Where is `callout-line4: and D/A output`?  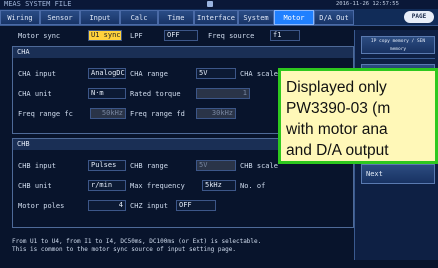
callout-line4: and D/A output is located at coordinates (337, 150).